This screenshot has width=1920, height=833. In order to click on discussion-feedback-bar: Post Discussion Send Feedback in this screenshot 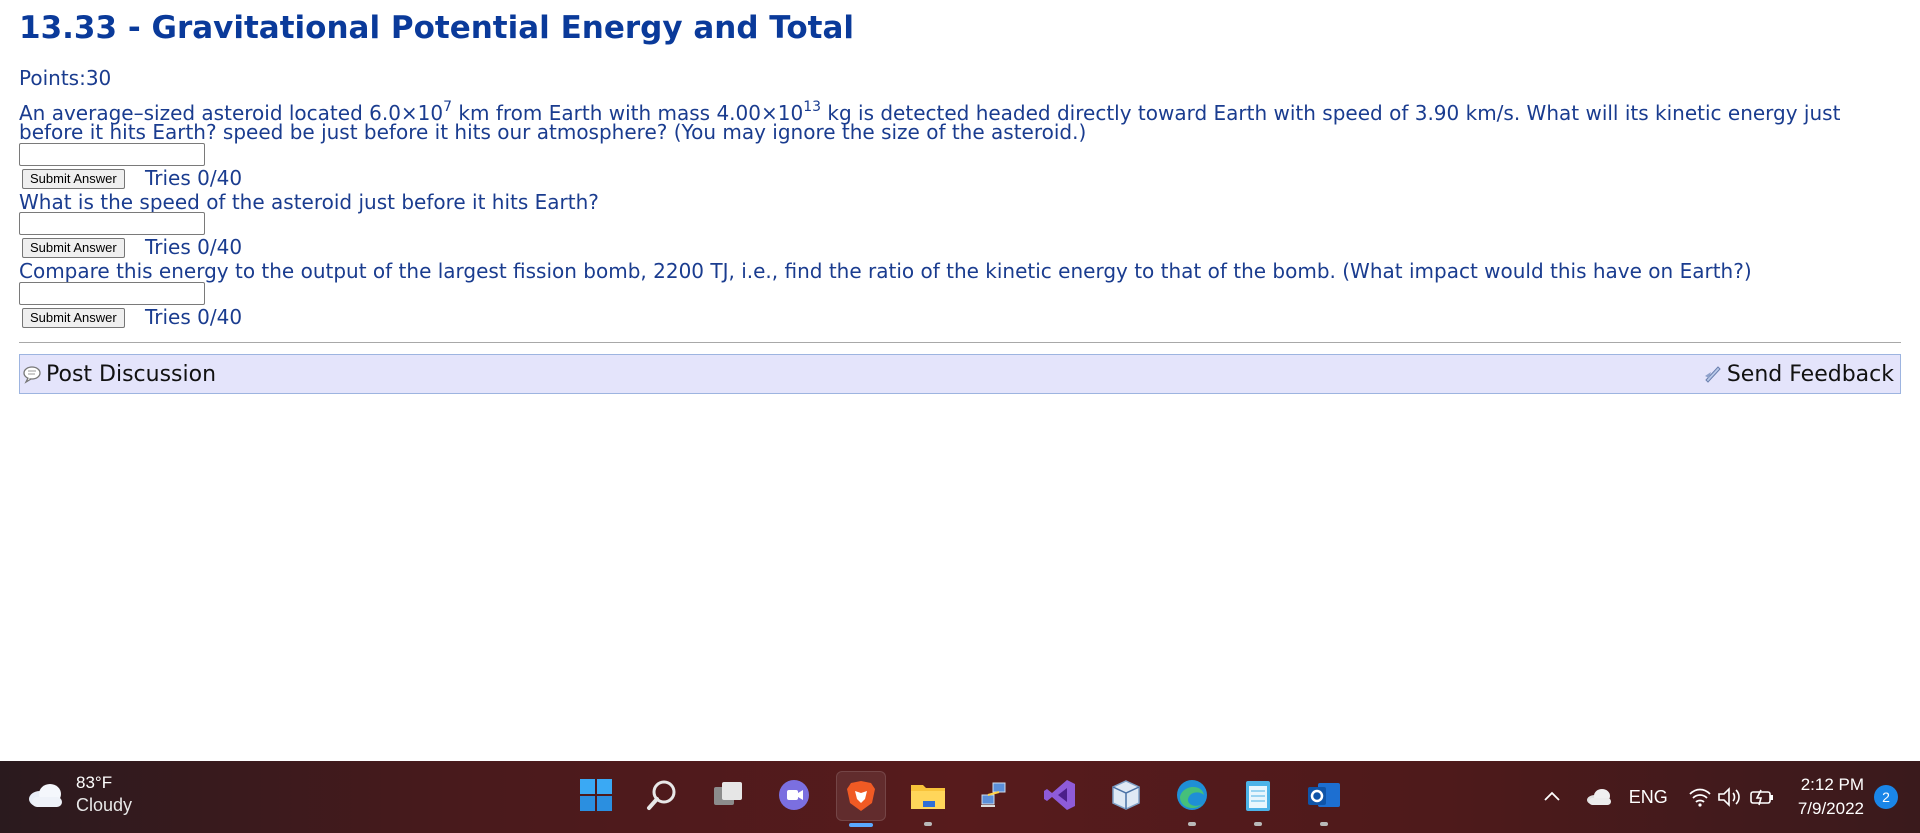, I will do `click(960, 374)`.